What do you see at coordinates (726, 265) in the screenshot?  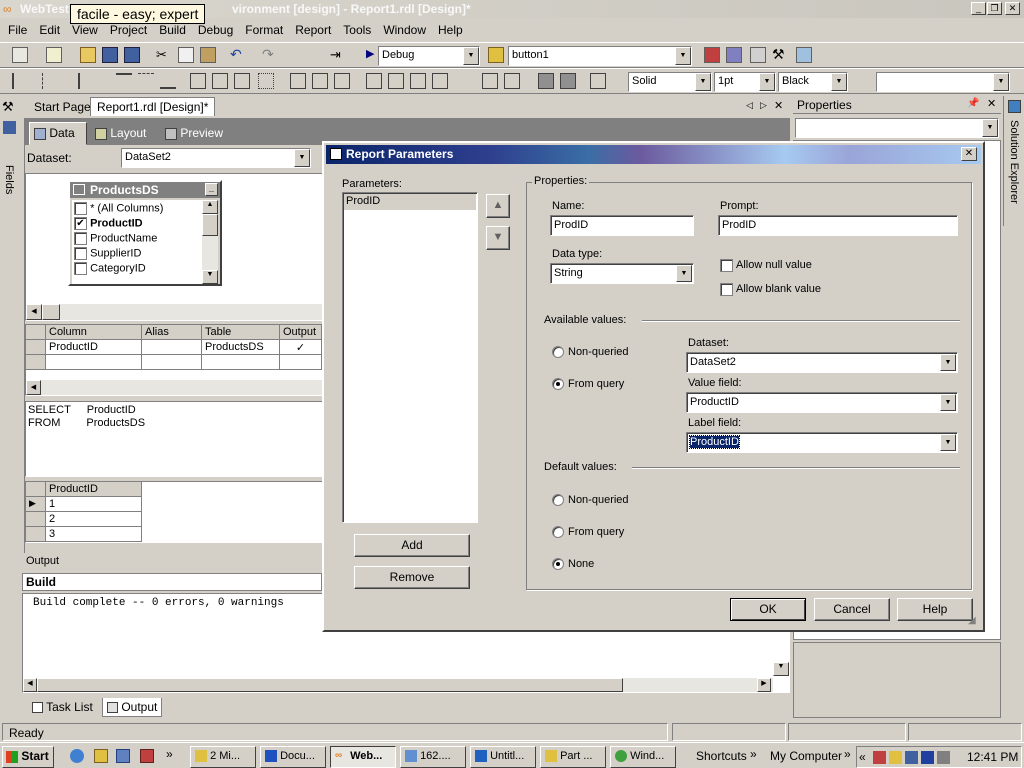 I see `allow-null-checkbox` at bounding box center [726, 265].